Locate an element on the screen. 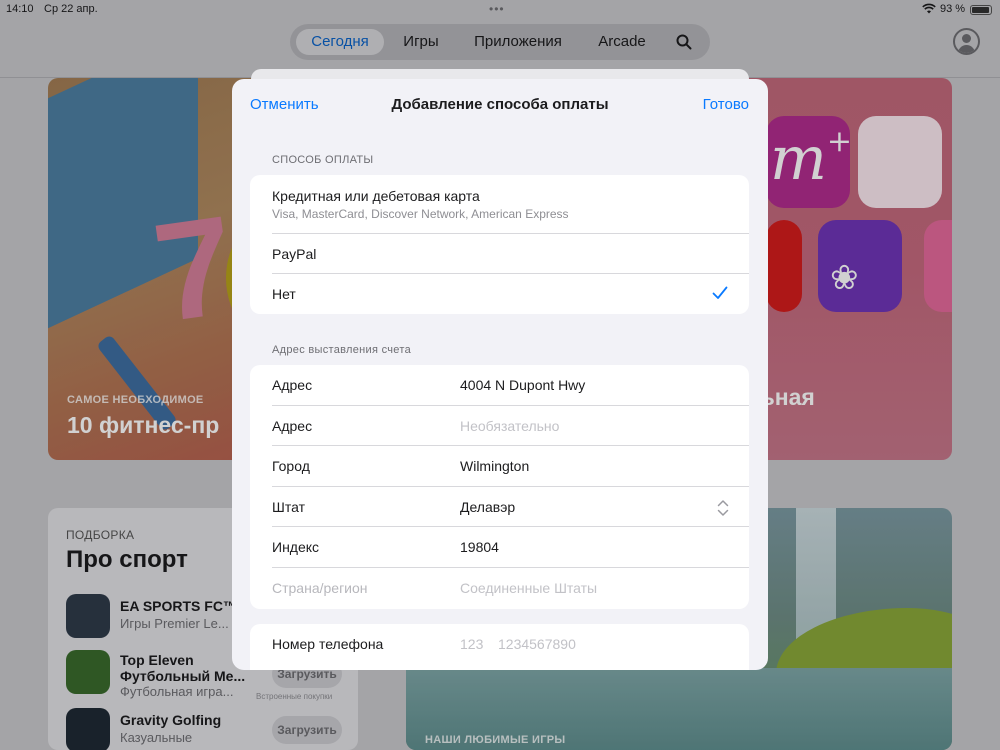 This screenshot has height=750, width=1000. country-value: Соединенные Штаты is located at coordinates (529, 588).